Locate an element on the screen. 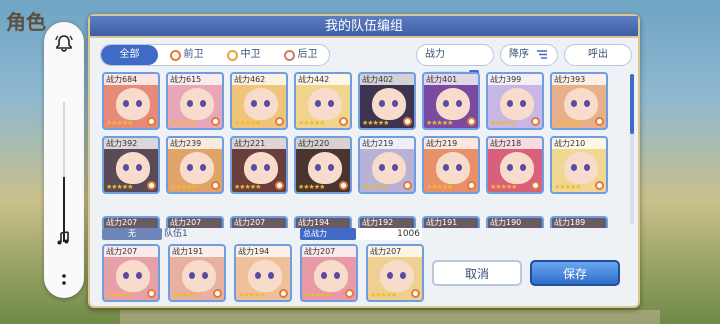 The image size is (720, 324). character-card: 战力239 ★★★★★ is located at coordinates (195, 165).